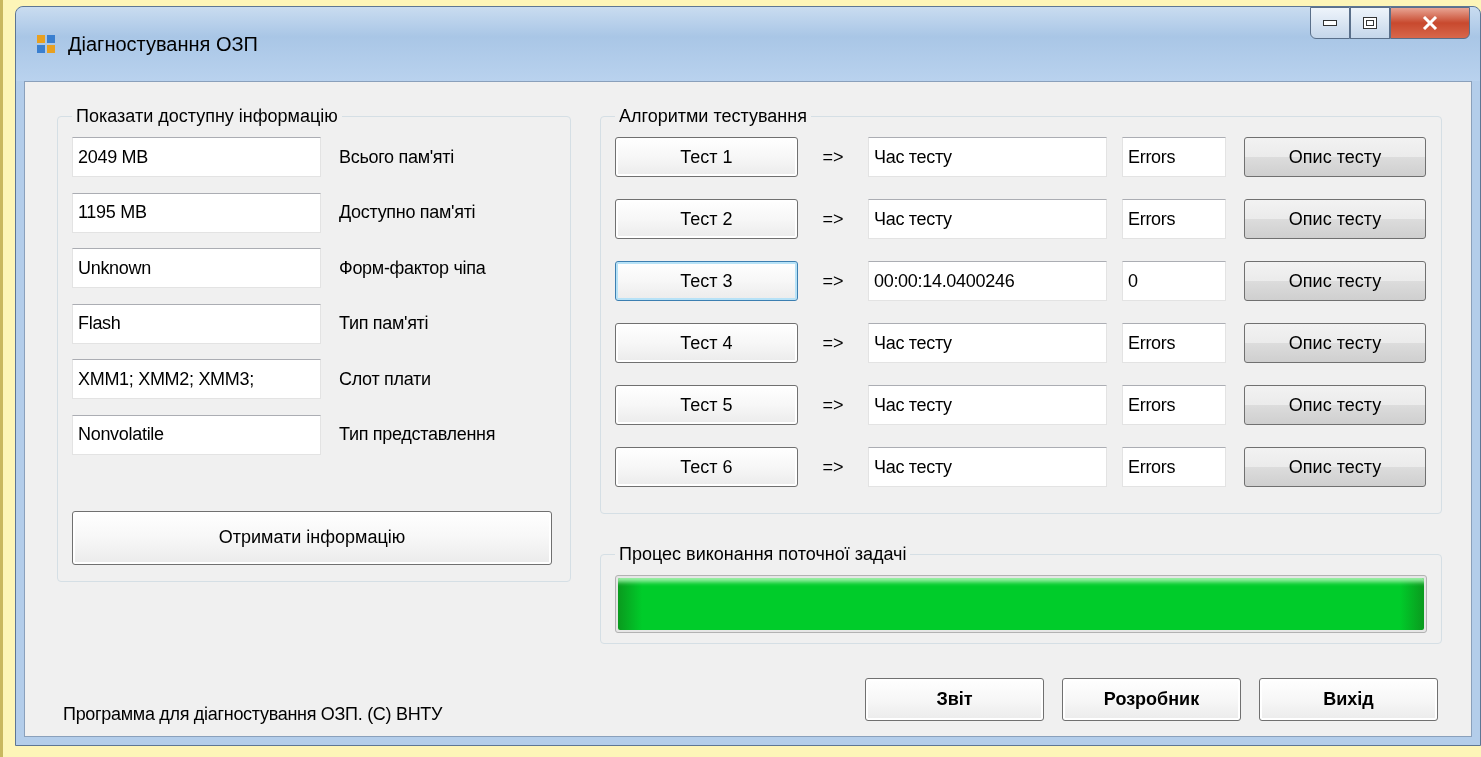 The image size is (1481, 757). Describe the element at coordinates (196, 323) in the screenshot. I see `text-field: Flash` at that location.